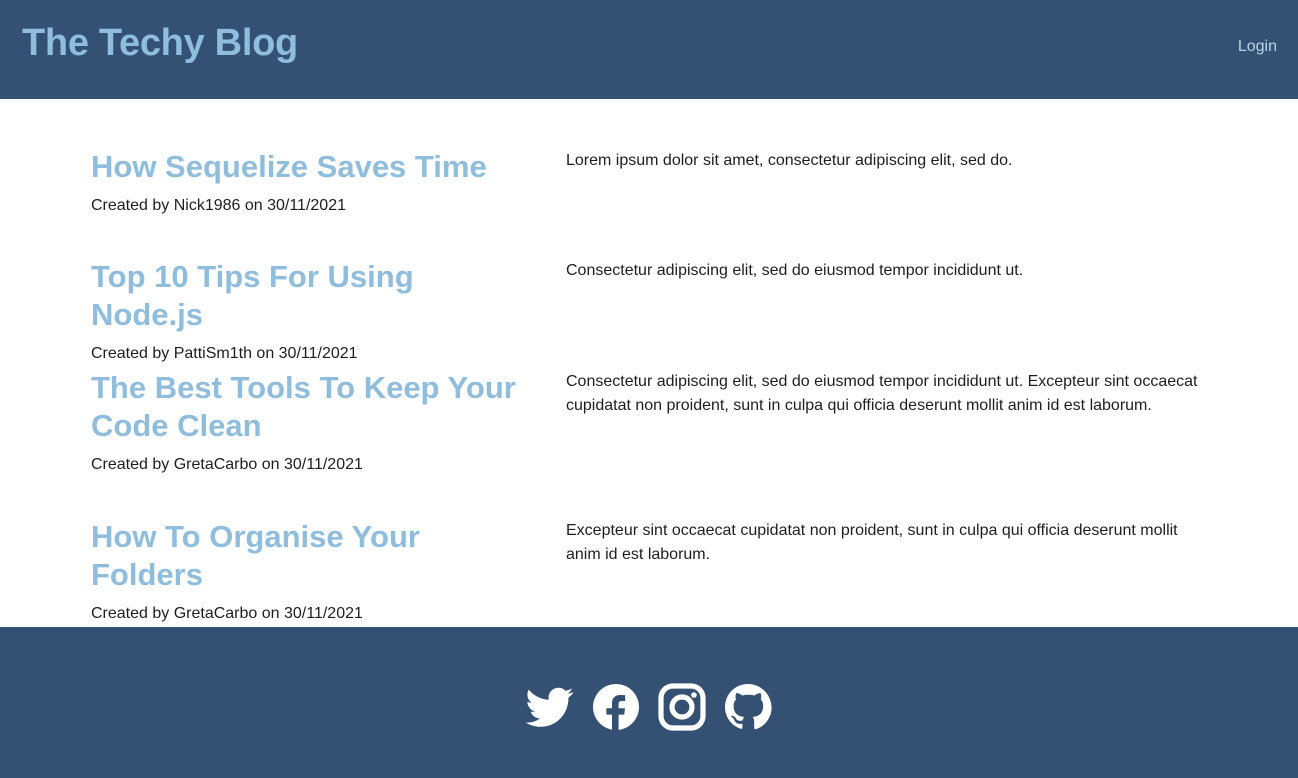 This screenshot has height=778, width=1298. What do you see at coordinates (550, 707) in the screenshot?
I see `twitter-icon` at bounding box center [550, 707].